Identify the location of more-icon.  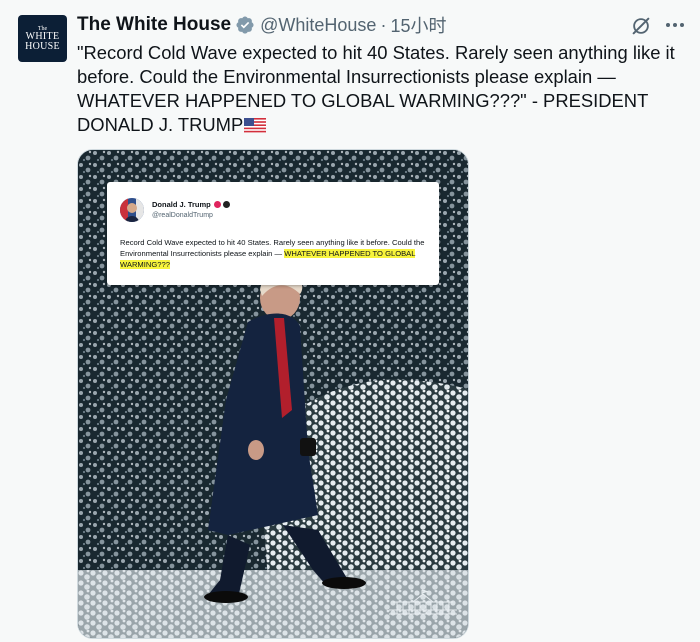
(675, 25).